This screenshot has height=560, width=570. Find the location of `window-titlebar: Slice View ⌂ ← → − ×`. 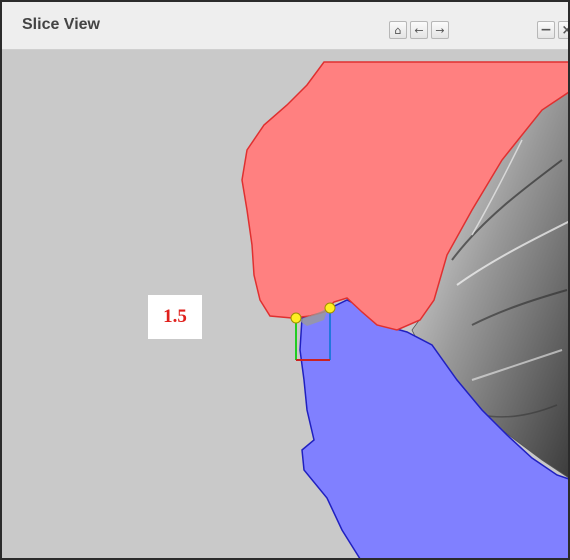

window-titlebar: Slice View ⌂ ← → − × is located at coordinates (285, 26).